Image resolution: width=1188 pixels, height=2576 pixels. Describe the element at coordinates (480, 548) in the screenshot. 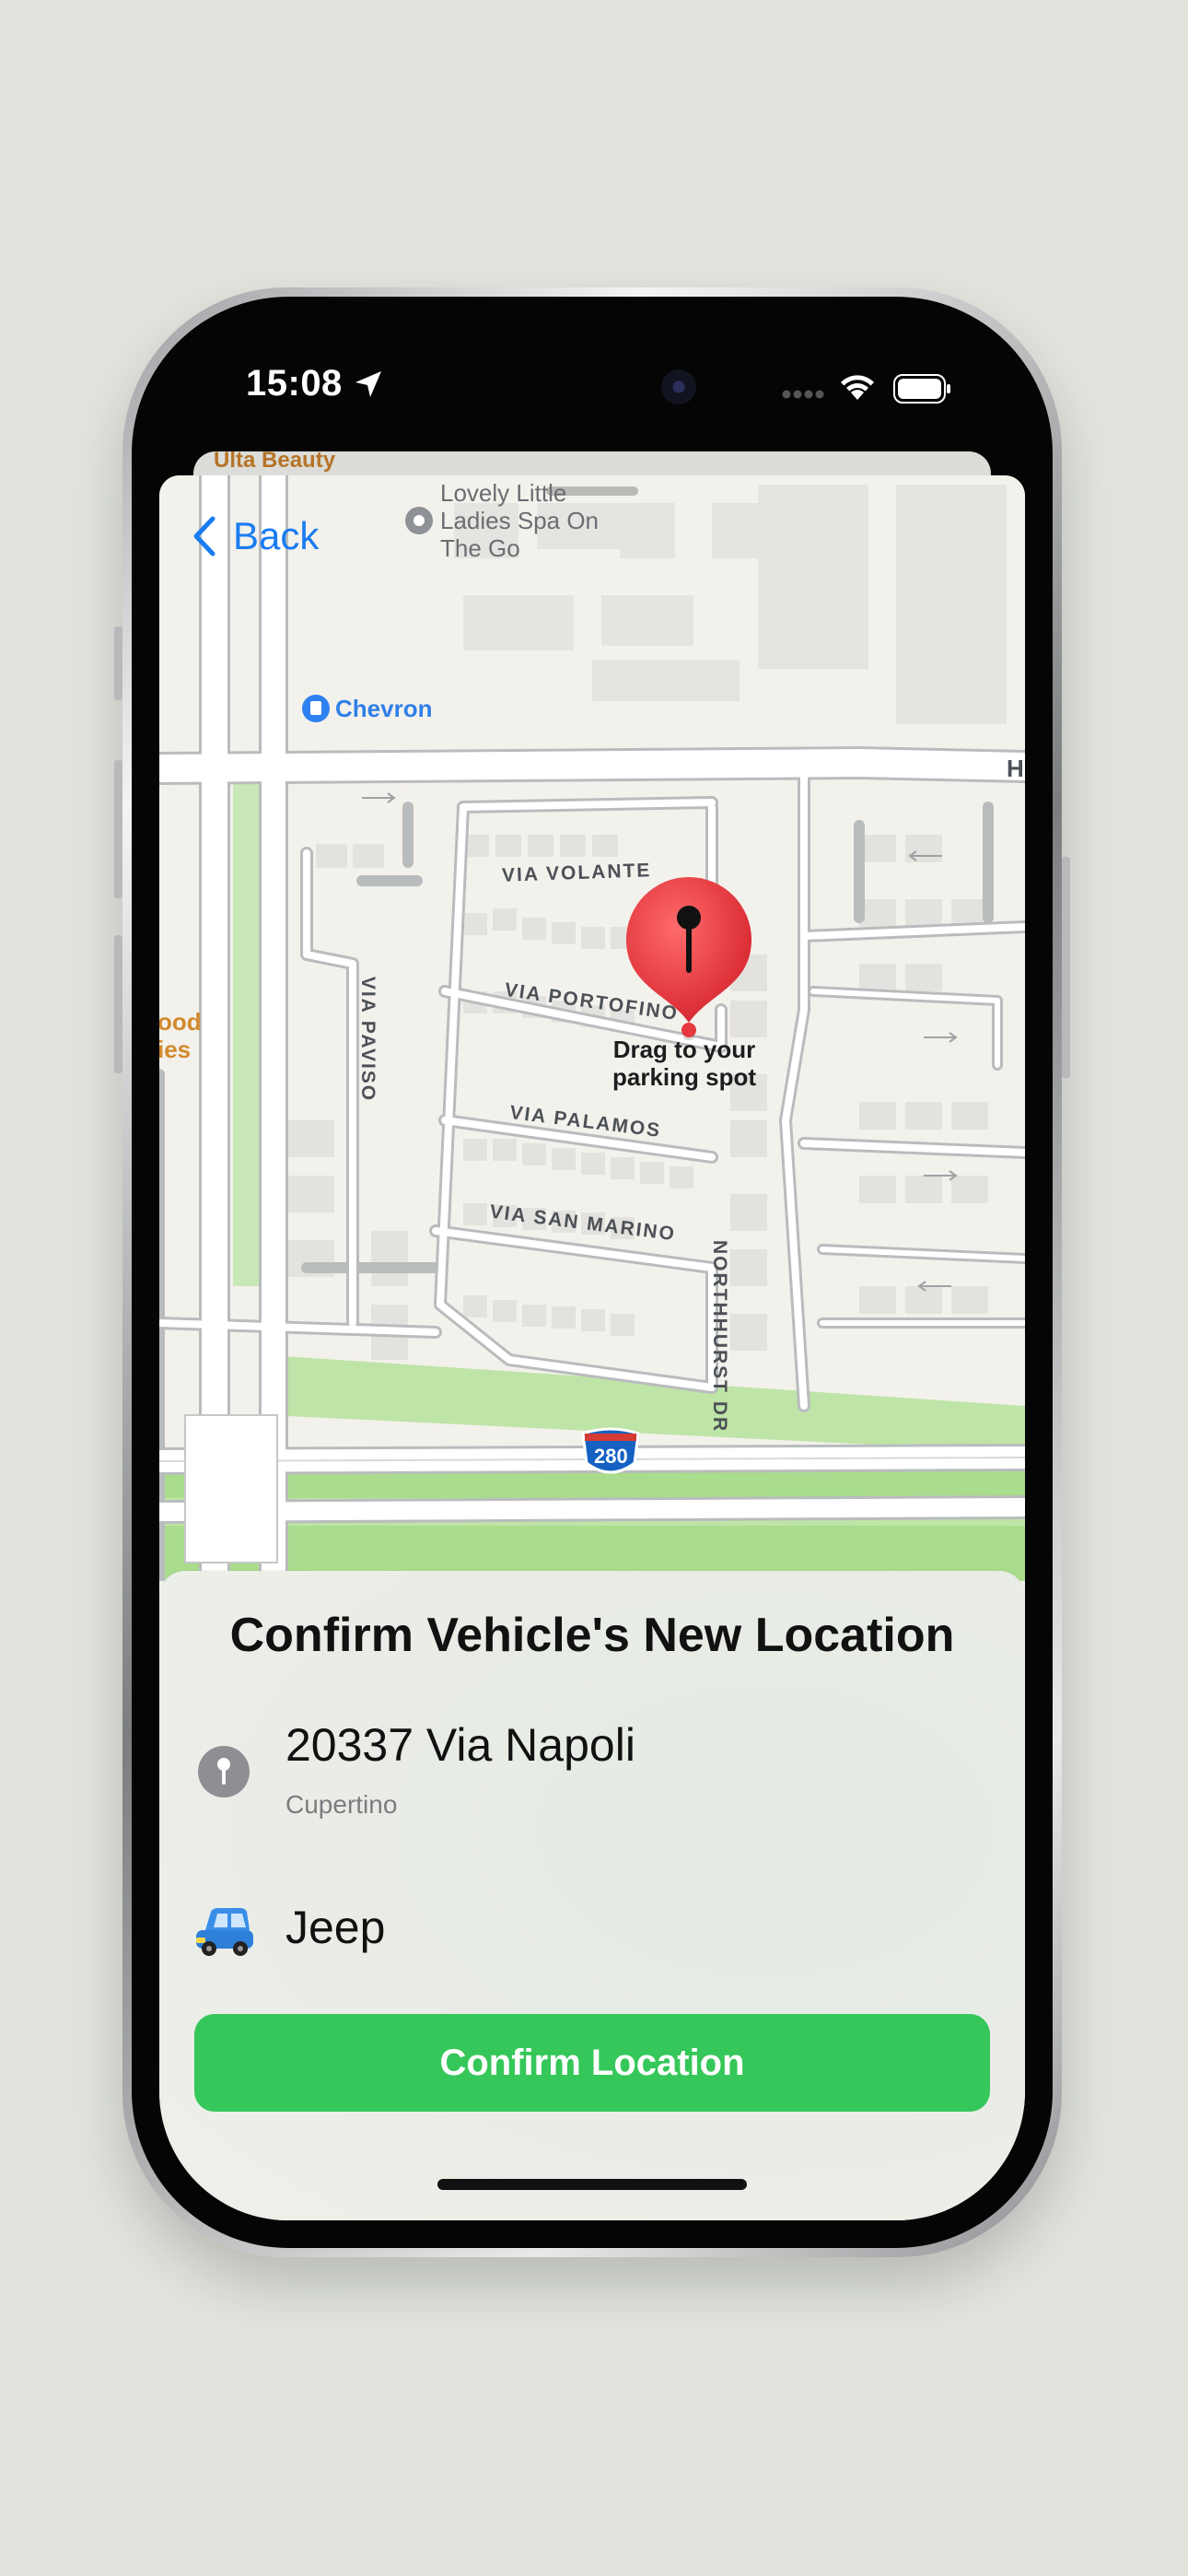

I see `map-poi-spa-line3: The Go` at that location.